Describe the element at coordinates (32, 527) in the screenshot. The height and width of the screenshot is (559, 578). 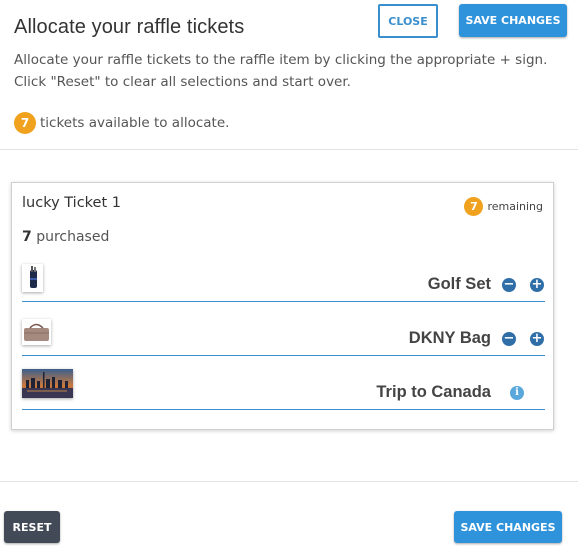
I see `reset-button: RESET` at that location.